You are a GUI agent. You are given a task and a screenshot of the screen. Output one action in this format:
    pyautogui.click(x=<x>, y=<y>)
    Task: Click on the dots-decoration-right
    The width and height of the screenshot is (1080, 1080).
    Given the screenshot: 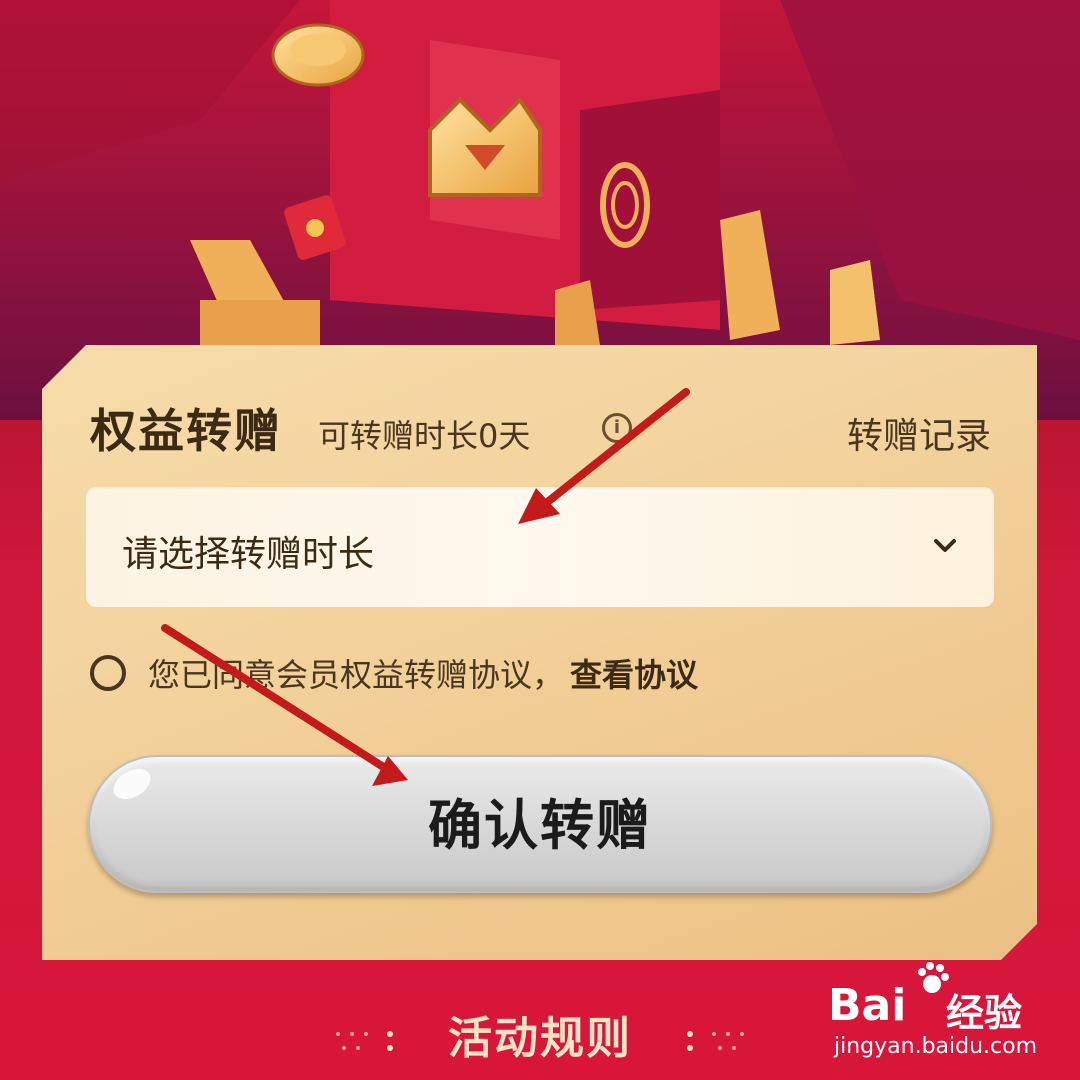 What is the action you would take?
    pyautogui.click(x=715, y=1041)
    